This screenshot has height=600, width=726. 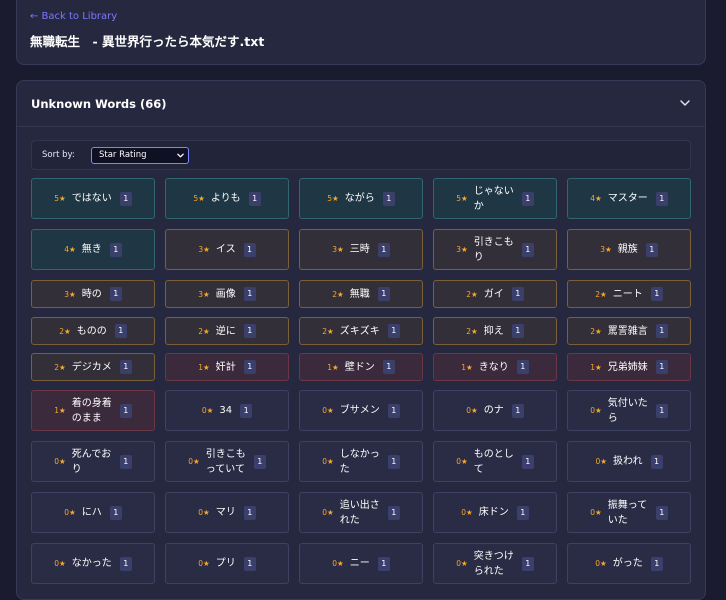 I want to click on back-to-library-link: ← Back to Library, so click(x=73, y=16).